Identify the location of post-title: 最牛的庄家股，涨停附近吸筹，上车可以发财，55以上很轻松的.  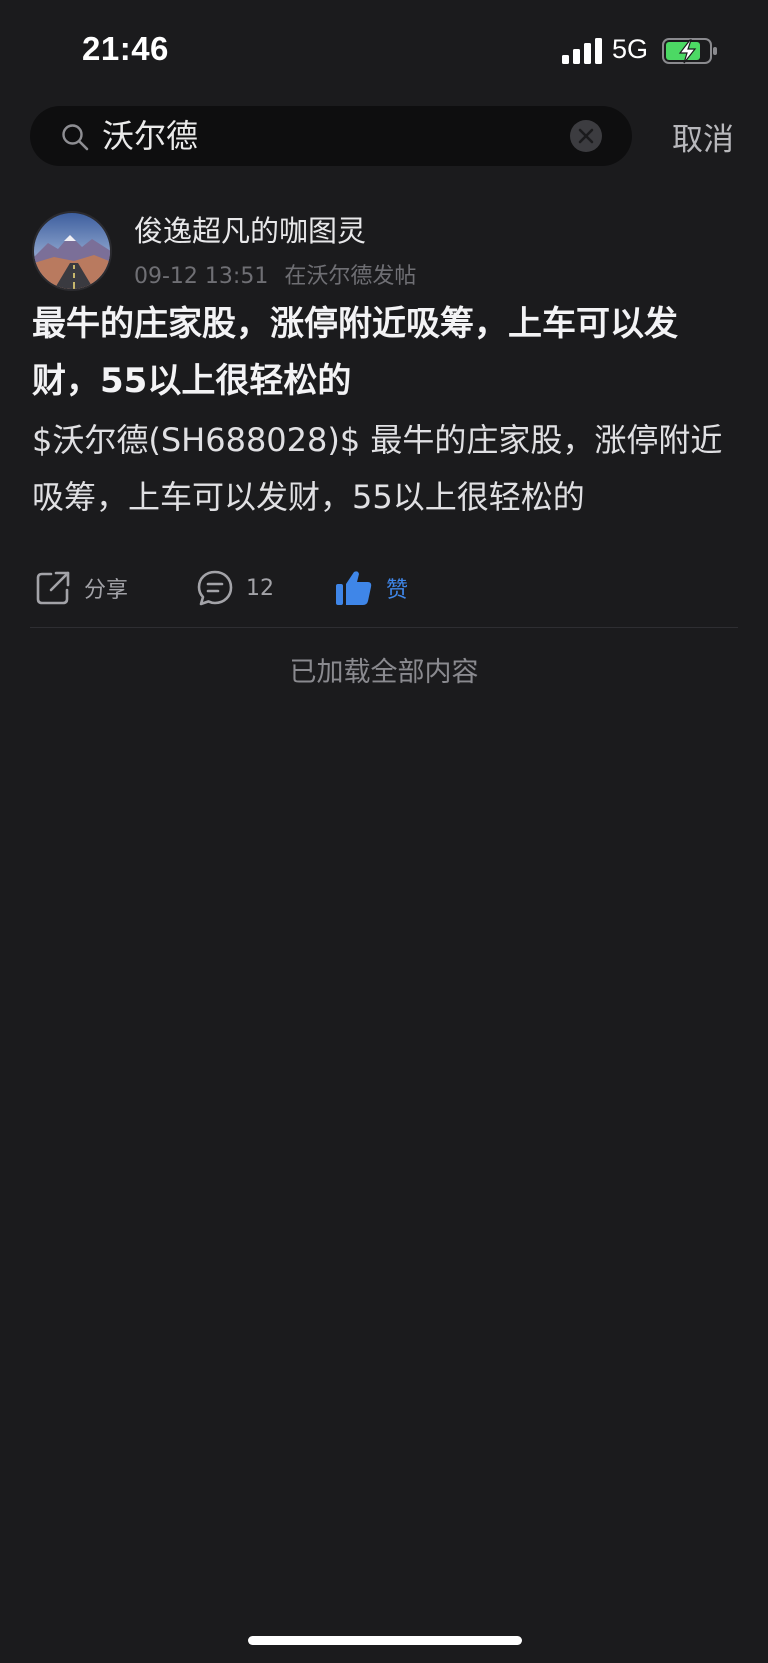
(388, 353).